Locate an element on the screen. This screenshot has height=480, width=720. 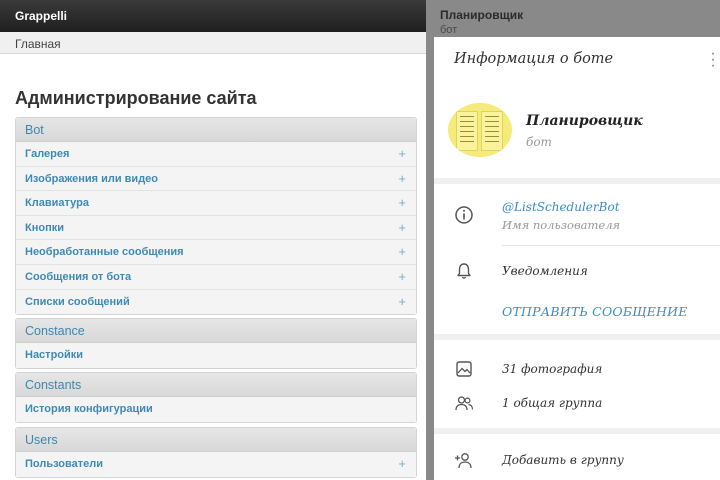
model-link: Кнопки is located at coordinates (44, 228).